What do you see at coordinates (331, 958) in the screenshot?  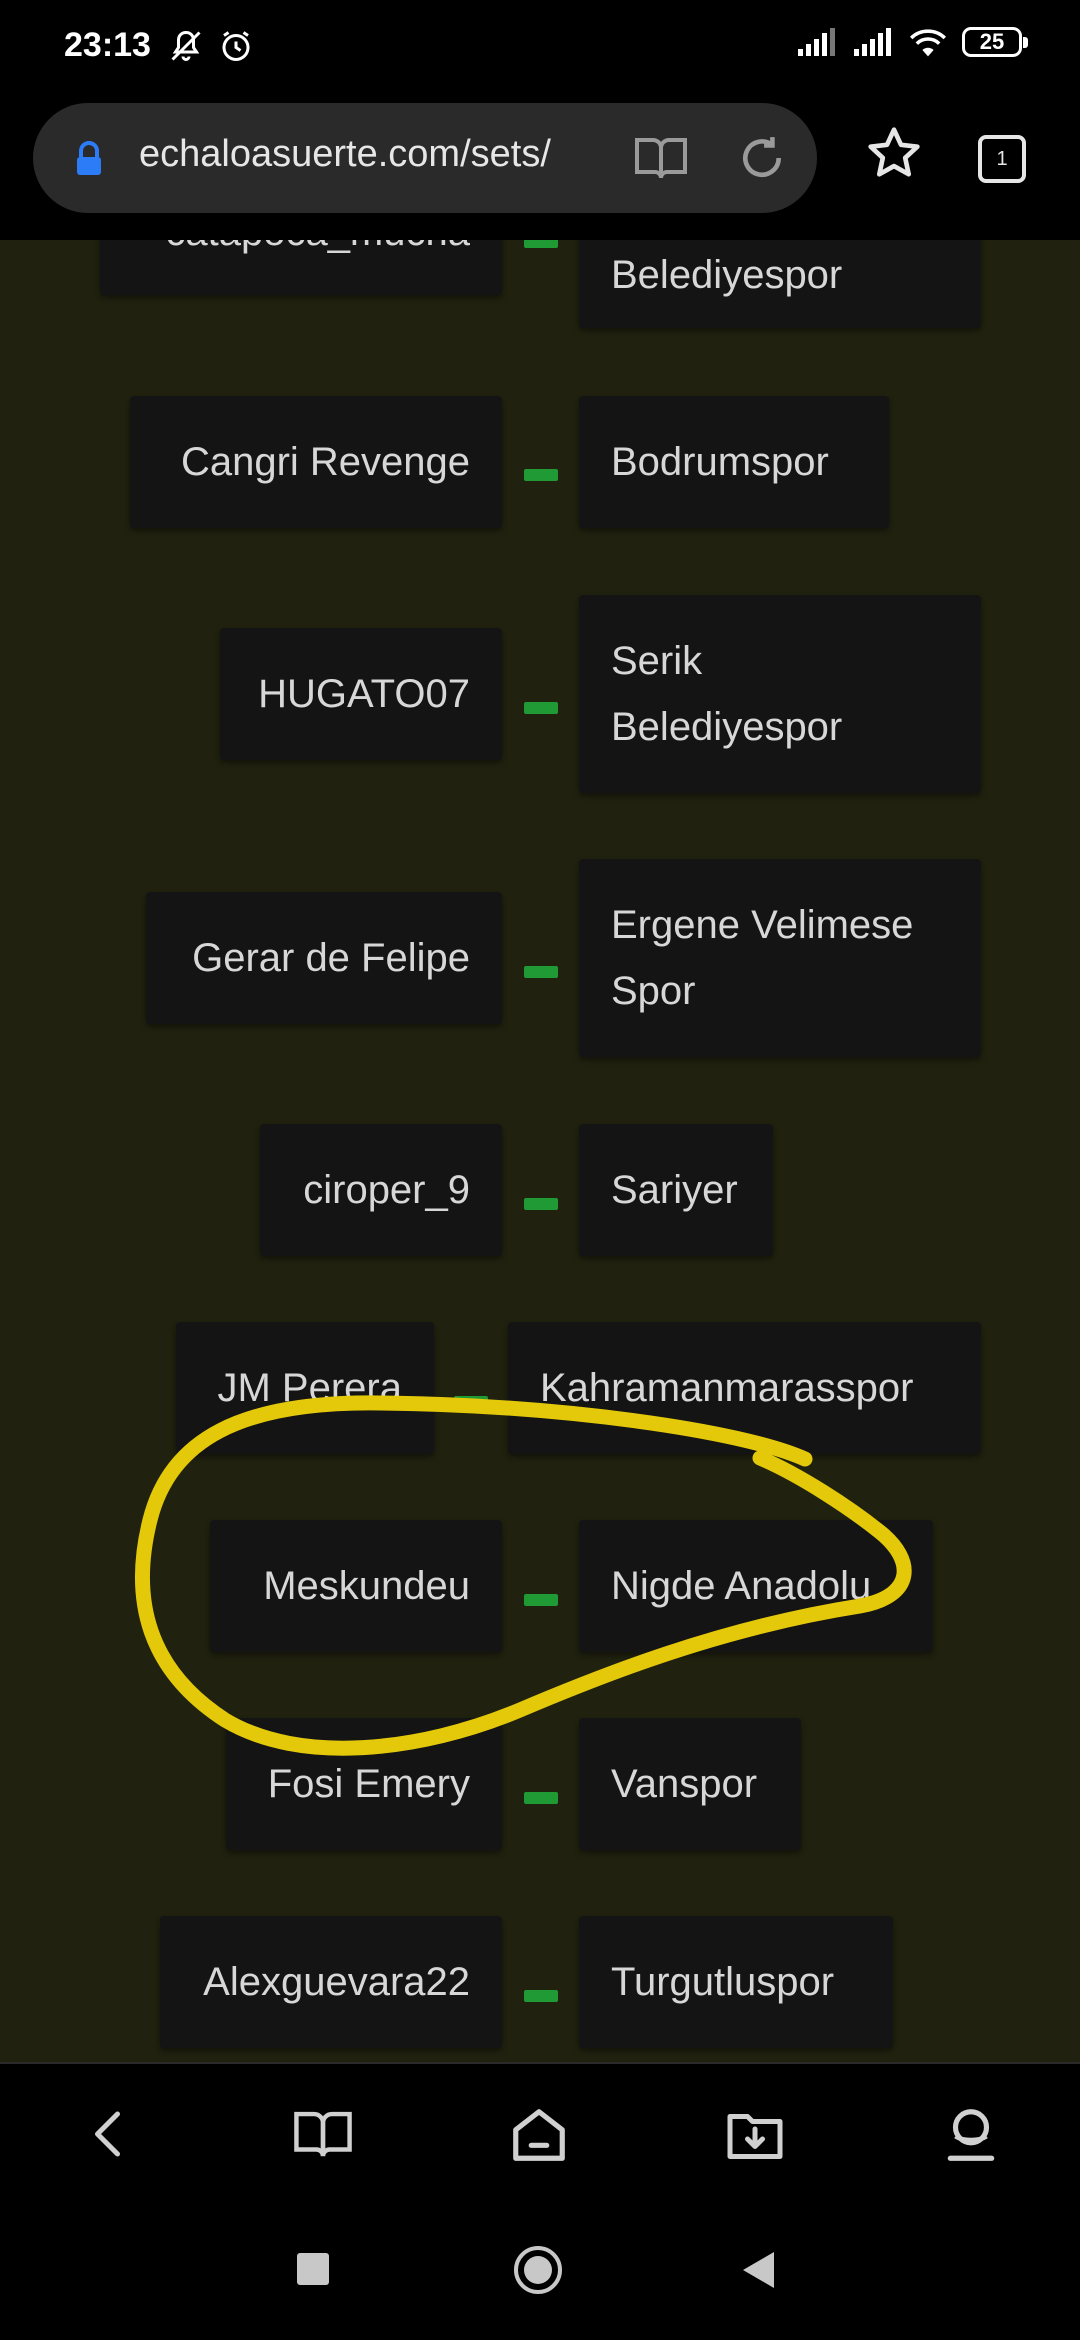 I see `participant-name: Gerar de Felipe` at bounding box center [331, 958].